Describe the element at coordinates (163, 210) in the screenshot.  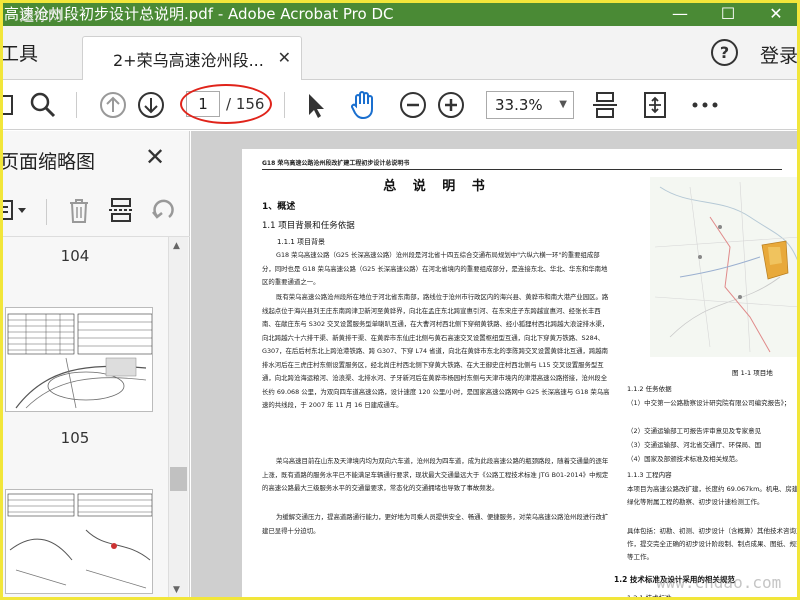
I see `rotate-icon` at that location.